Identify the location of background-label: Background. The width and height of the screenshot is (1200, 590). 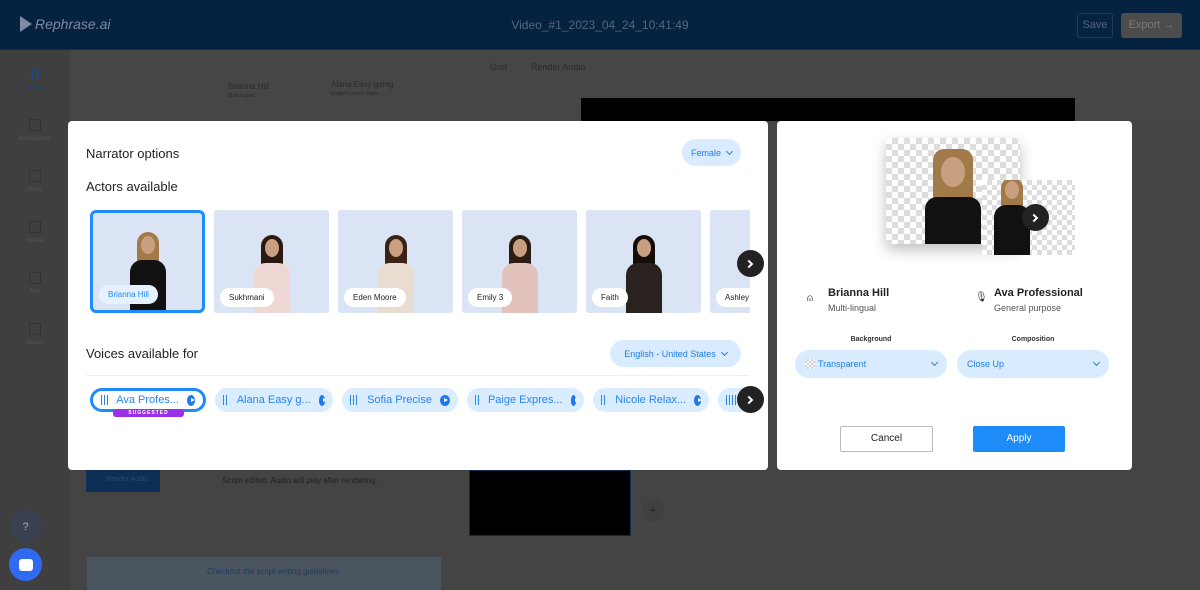
(871, 339).